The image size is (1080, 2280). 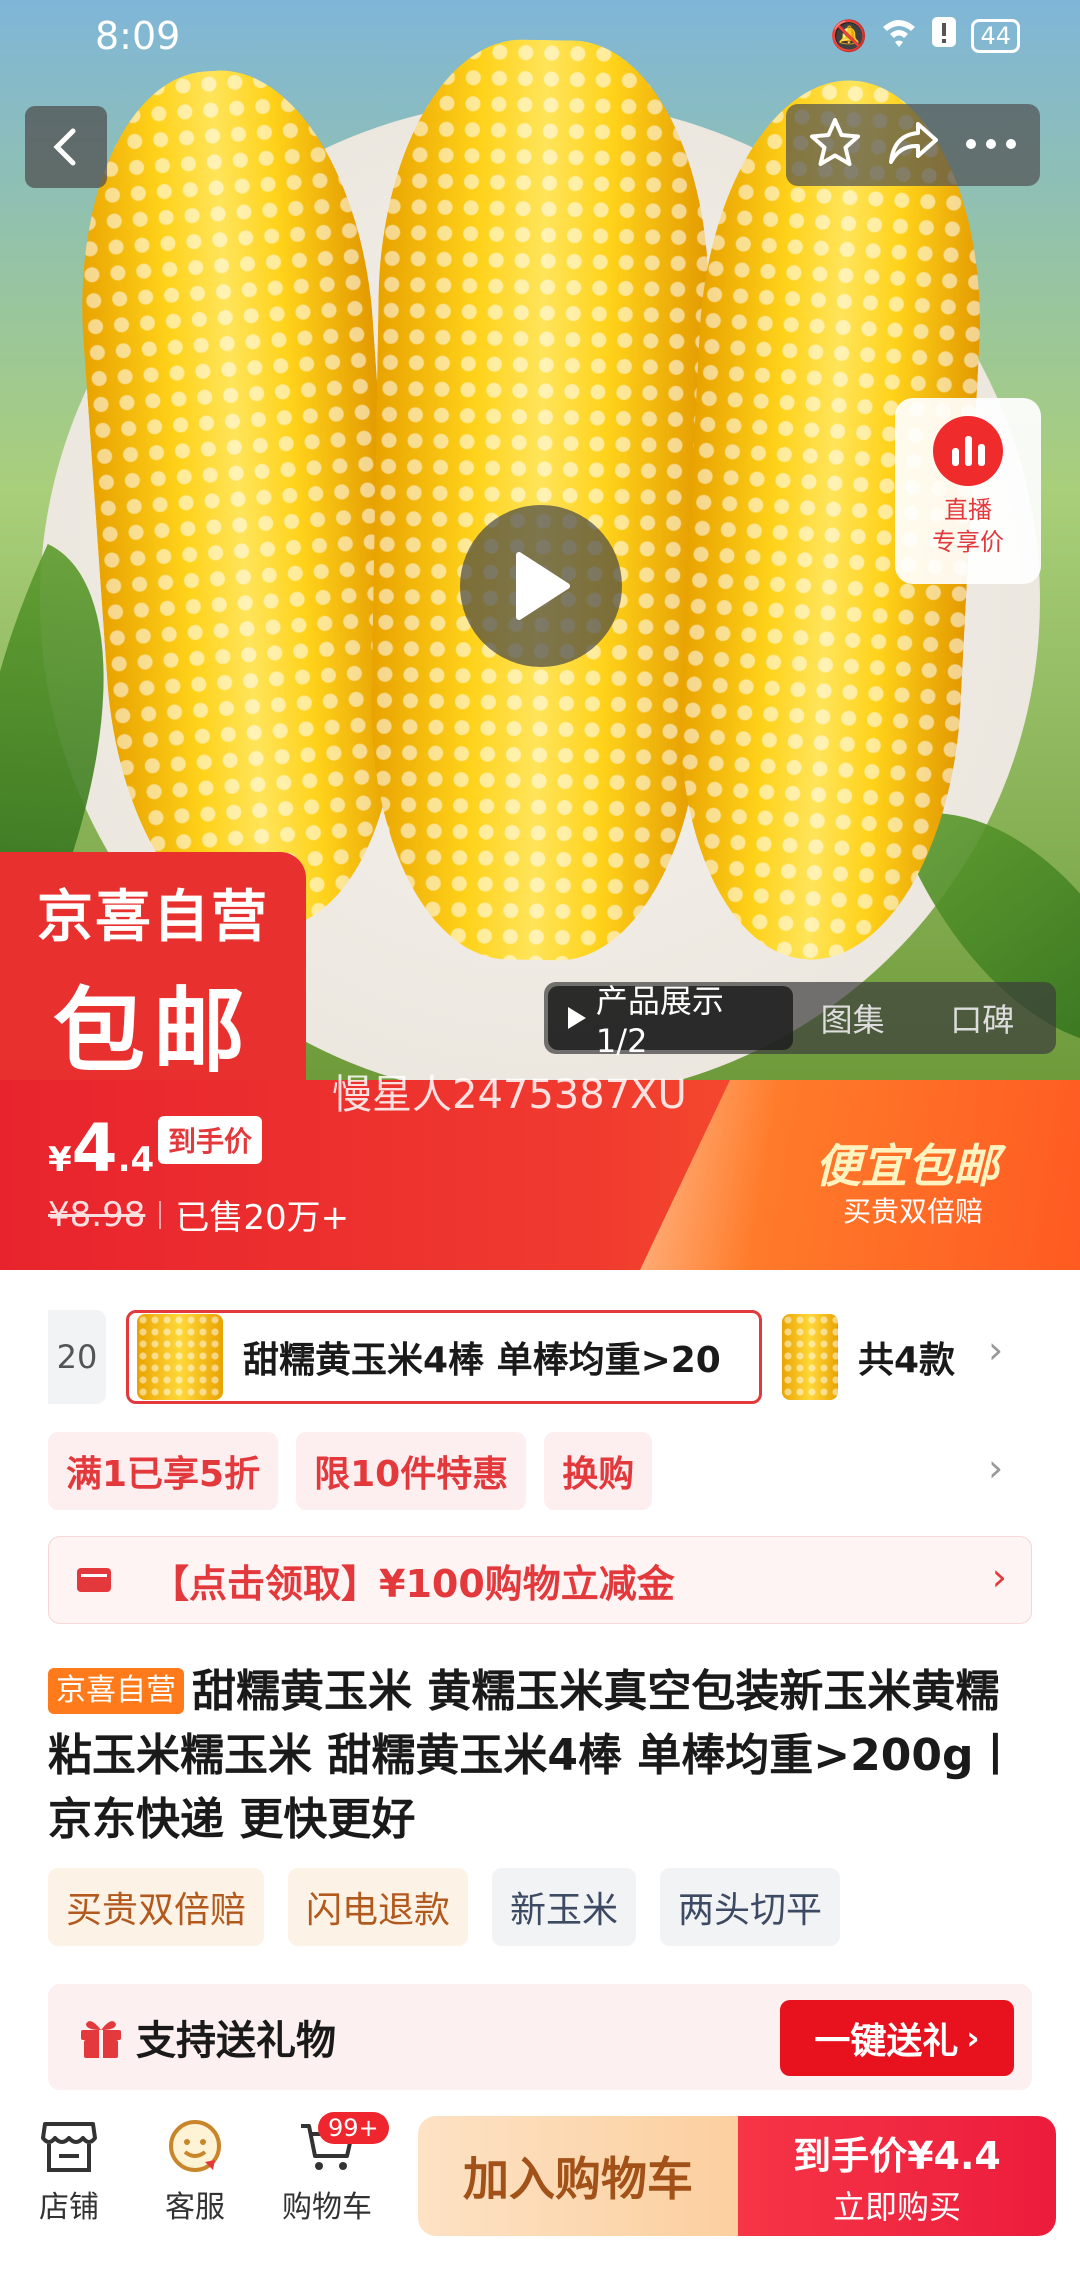 What do you see at coordinates (153, 968) in the screenshot?
I see `store-badge: 京喜自营 包邮` at bounding box center [153, 968].